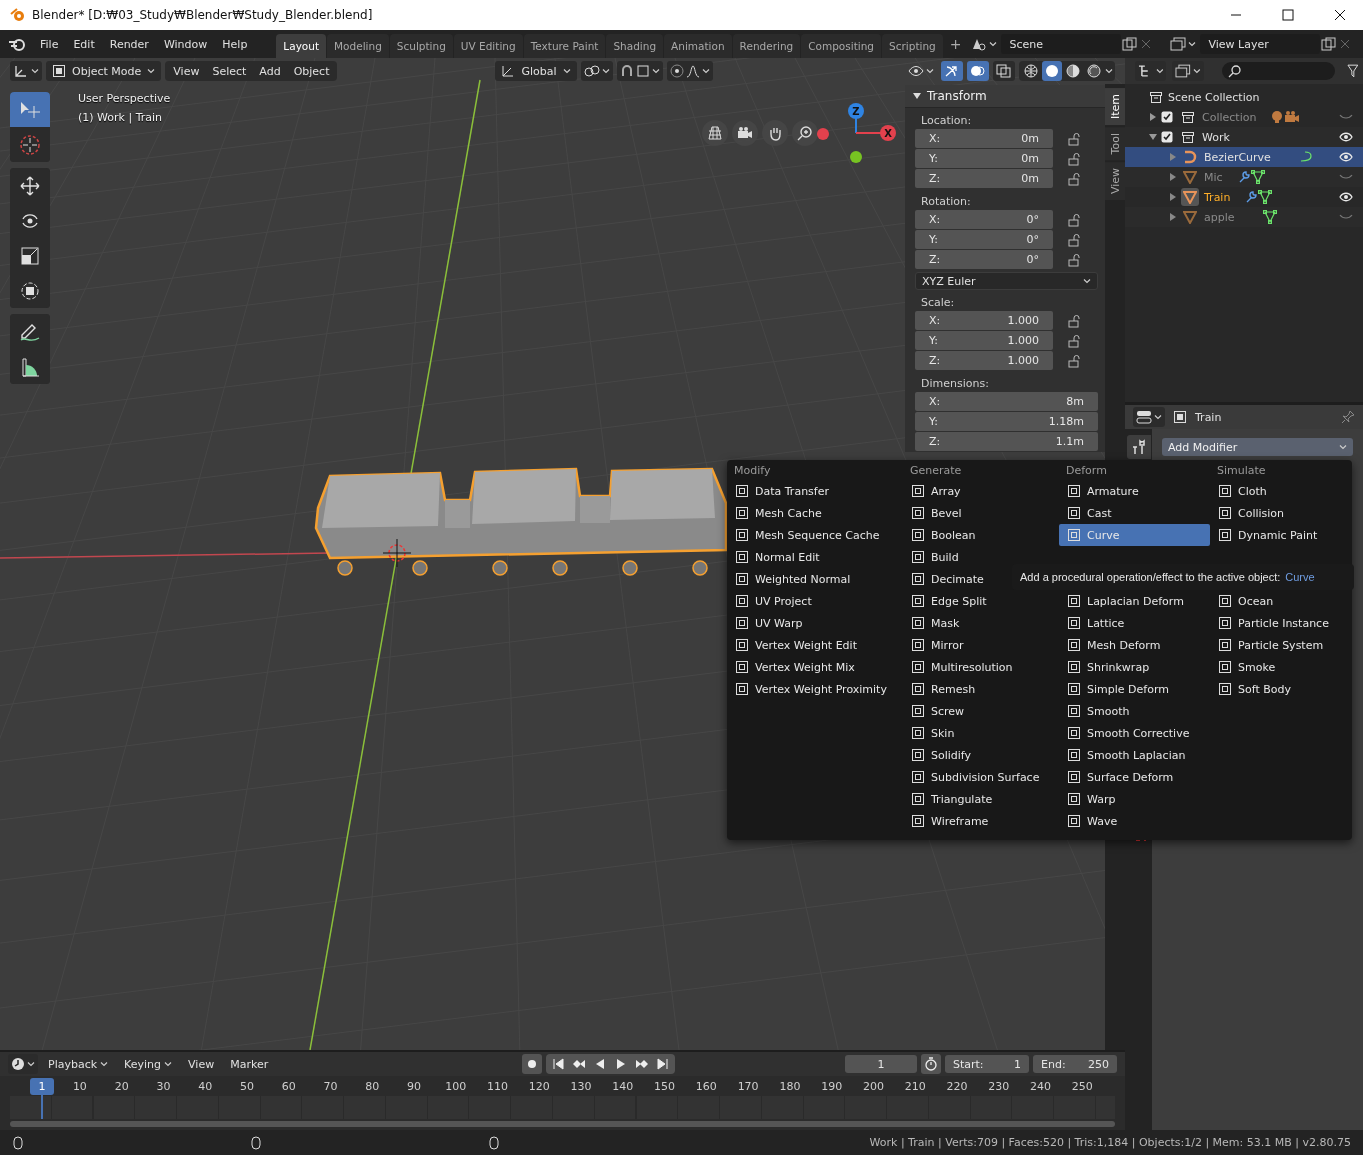 This screenshot has height=1155, width=1363. Describe the element at coordinates (1134, 799) in the screenshot. I see `menu-item: Warp` at that location.